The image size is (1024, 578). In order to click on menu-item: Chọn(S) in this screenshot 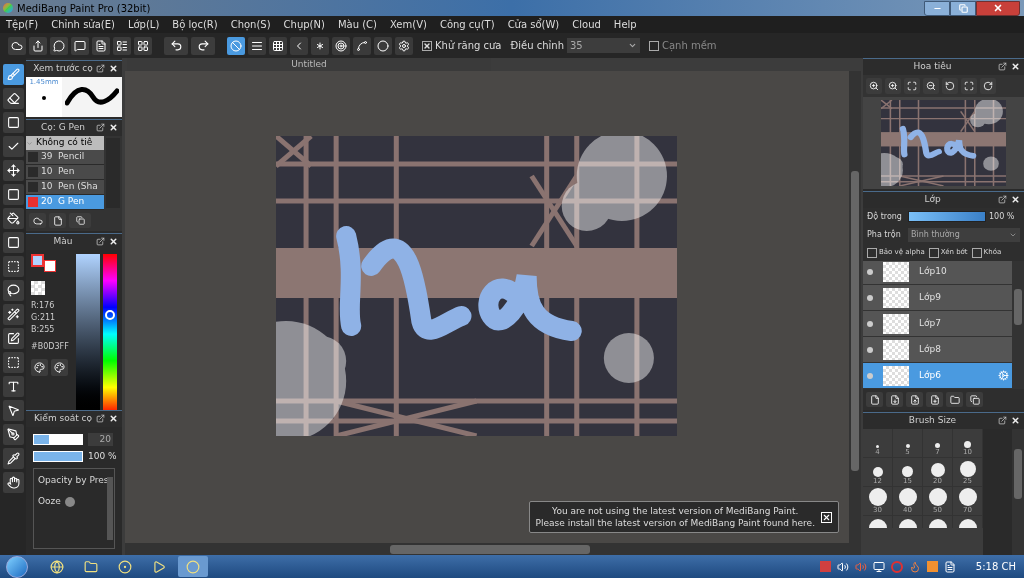, I will do `click(250, 24)`.